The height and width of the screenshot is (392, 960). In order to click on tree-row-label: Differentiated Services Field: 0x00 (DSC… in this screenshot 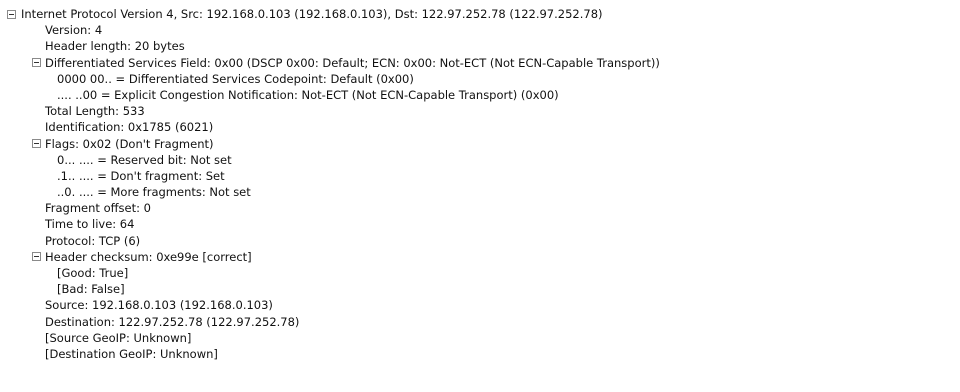, I will do `click(352, 62)`.